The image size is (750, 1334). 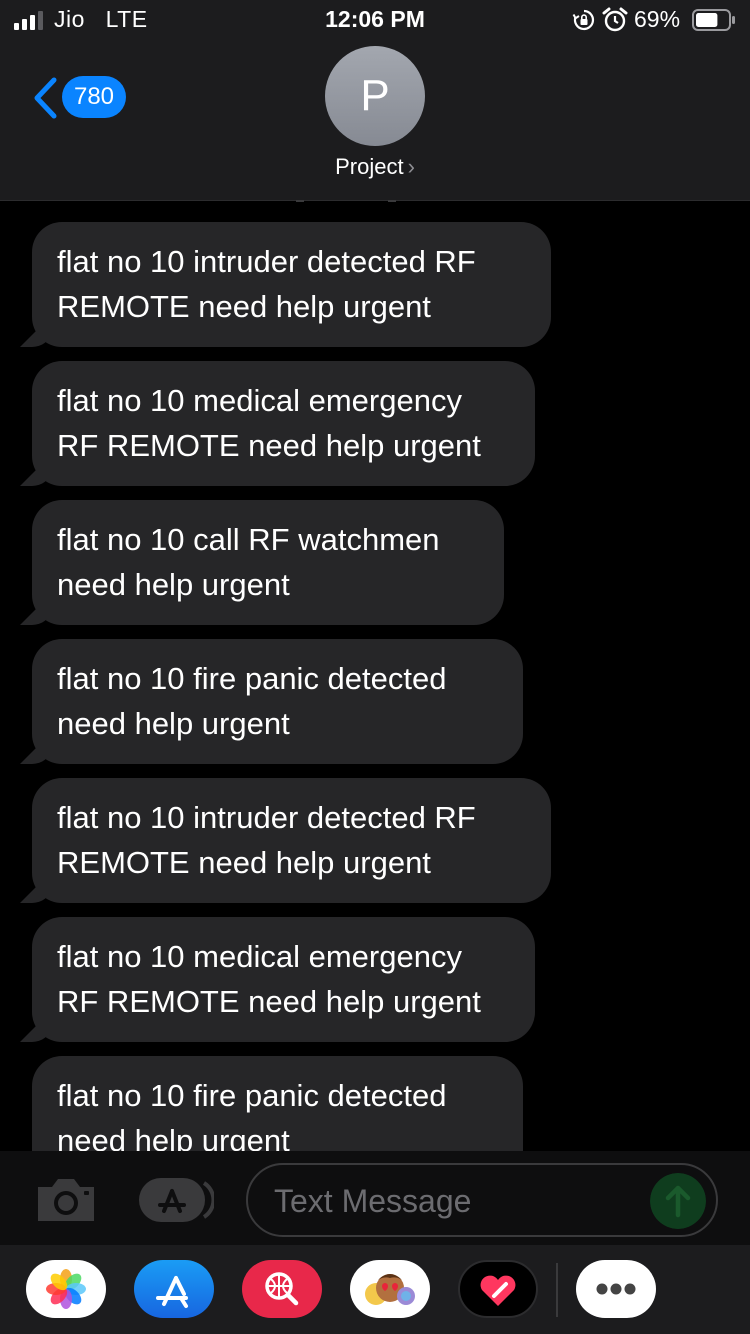 What do you see at coordinates (678, 1201) in the screenshot?
I see `send-button` at bounding box center [678, 1201].